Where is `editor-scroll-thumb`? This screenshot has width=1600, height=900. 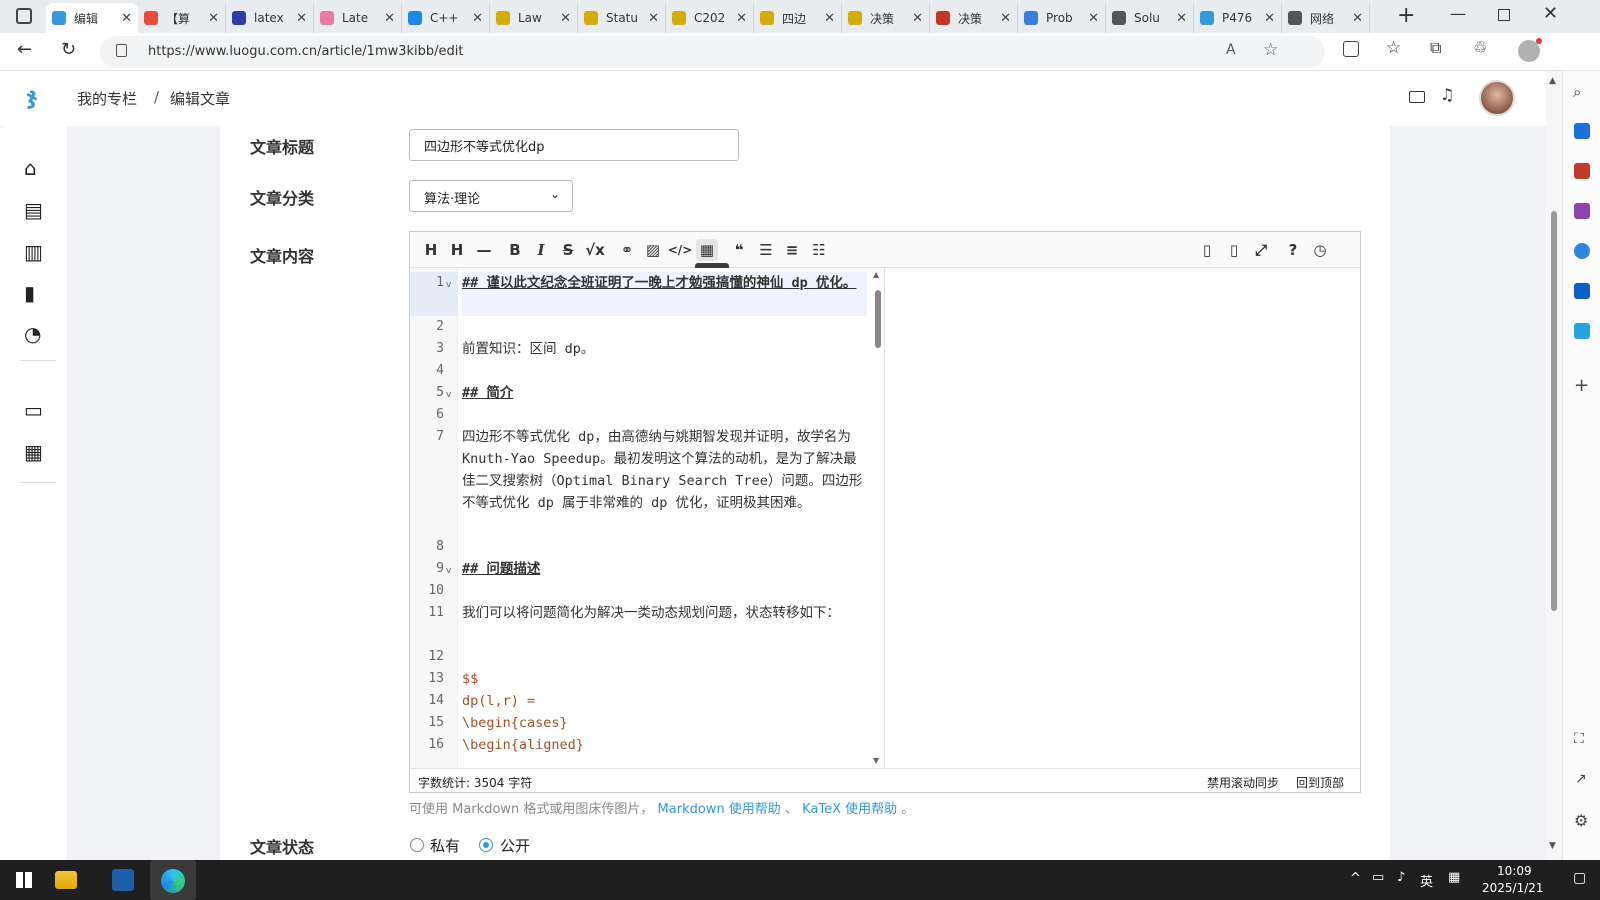 editor-scroll-thumb is located at coordinates (878, 319).